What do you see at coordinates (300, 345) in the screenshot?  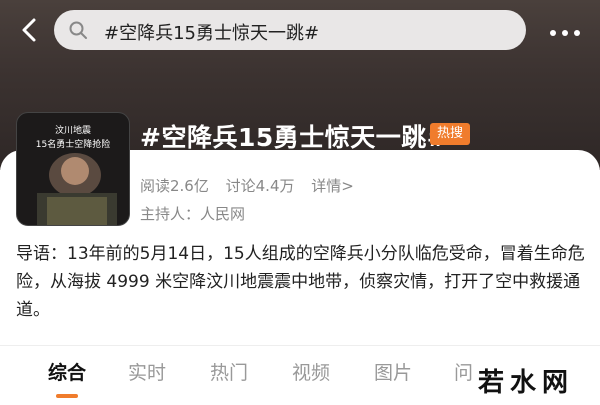 I see `divider` at bounding box center [300, 345].